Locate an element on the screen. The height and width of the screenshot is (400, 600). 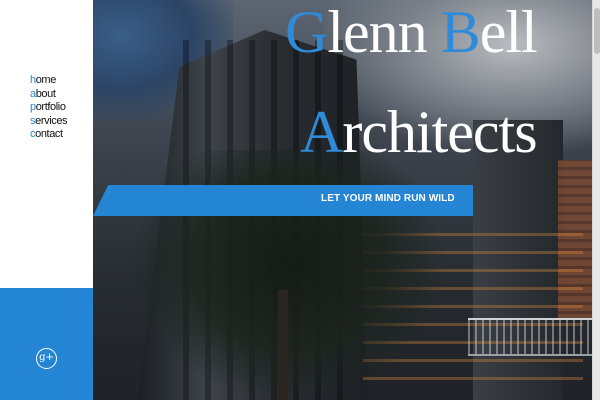
tree-trunk is located at coordinates (283, 345).